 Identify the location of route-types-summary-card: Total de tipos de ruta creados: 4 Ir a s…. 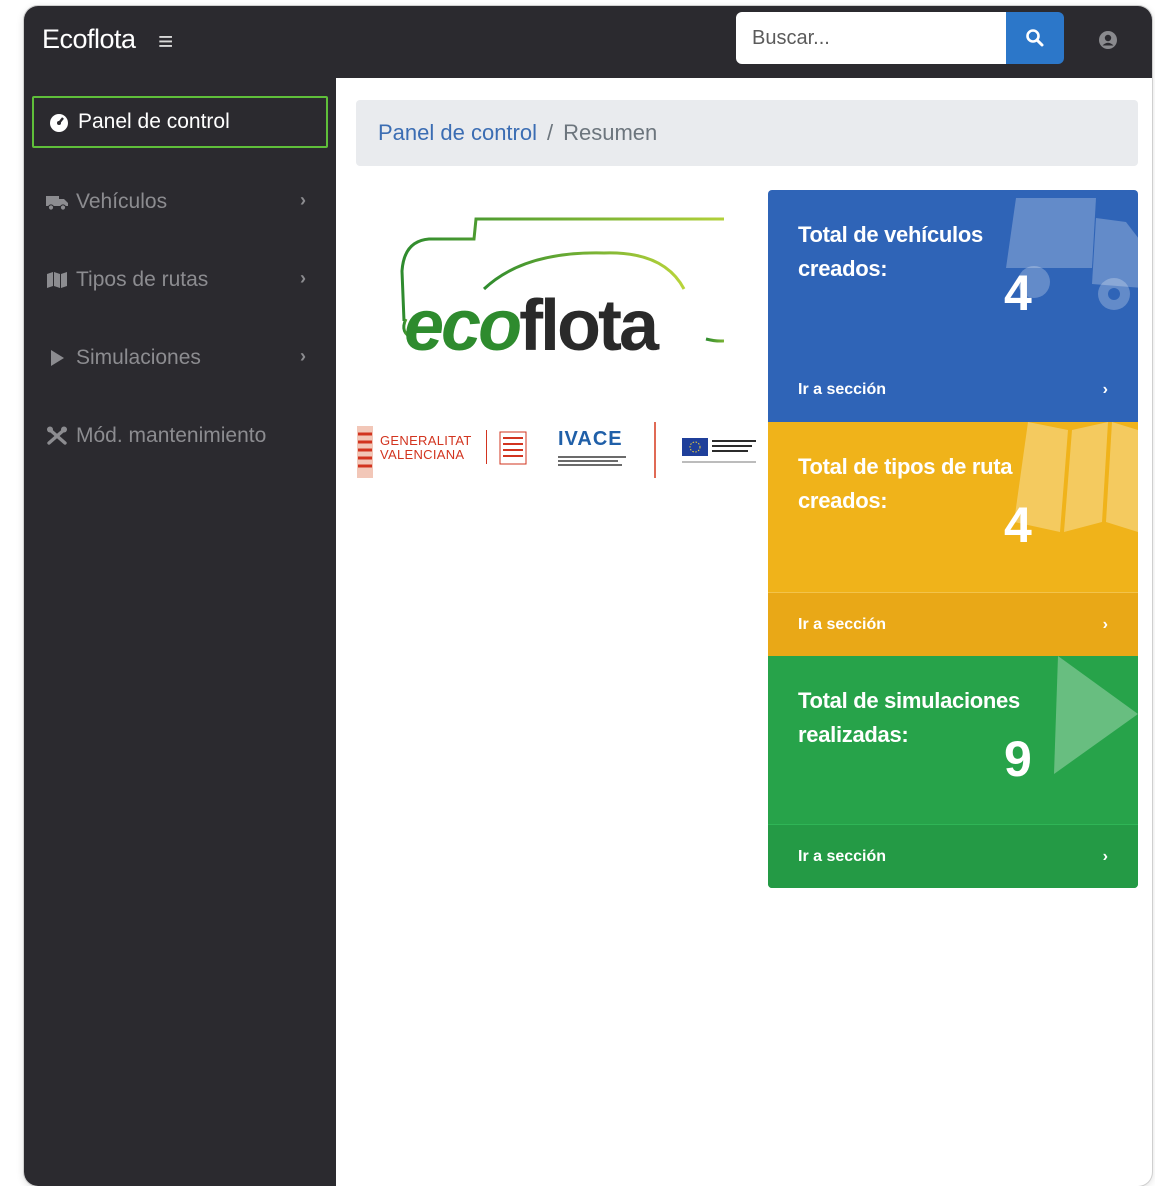
(953, 539).